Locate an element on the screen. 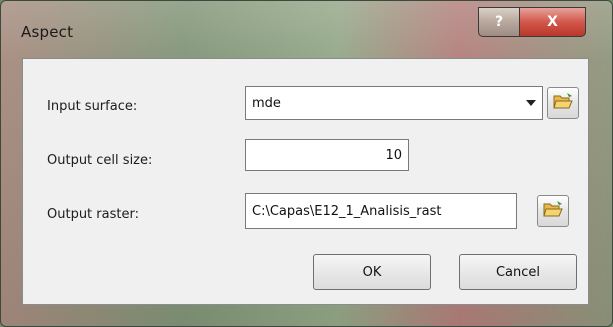  caption-buttons: ? X is located at coordinates (532, 22).